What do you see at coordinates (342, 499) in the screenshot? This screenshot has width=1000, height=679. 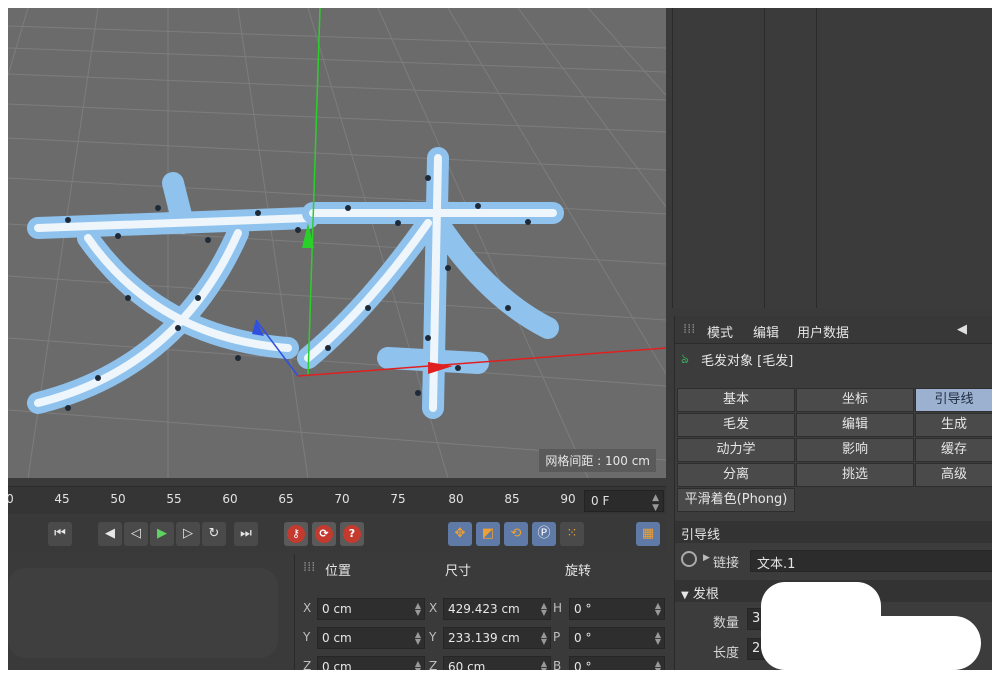 I see `tick-label: 70` at bounding box center [342, 499].